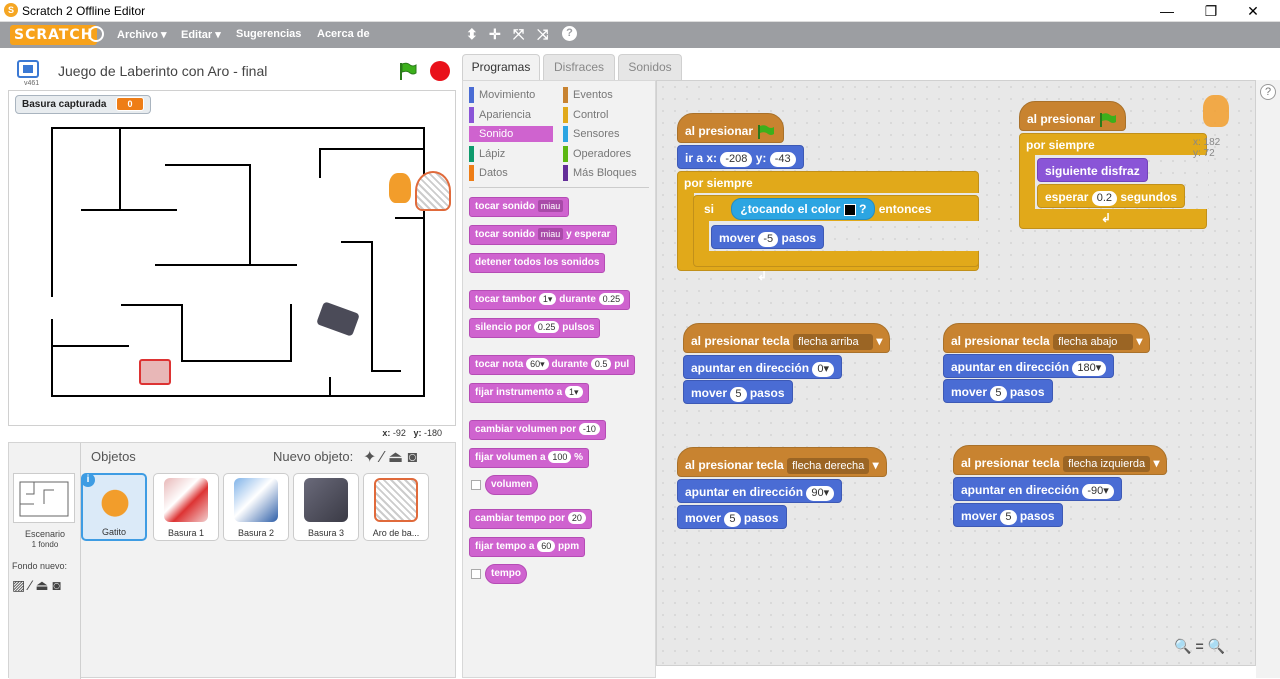 The image size is (1280, 679). Describe the element at coordinates (1111, 196) in the screenshot. I see `wait-block: esperar 0.2 segundos` at that location.